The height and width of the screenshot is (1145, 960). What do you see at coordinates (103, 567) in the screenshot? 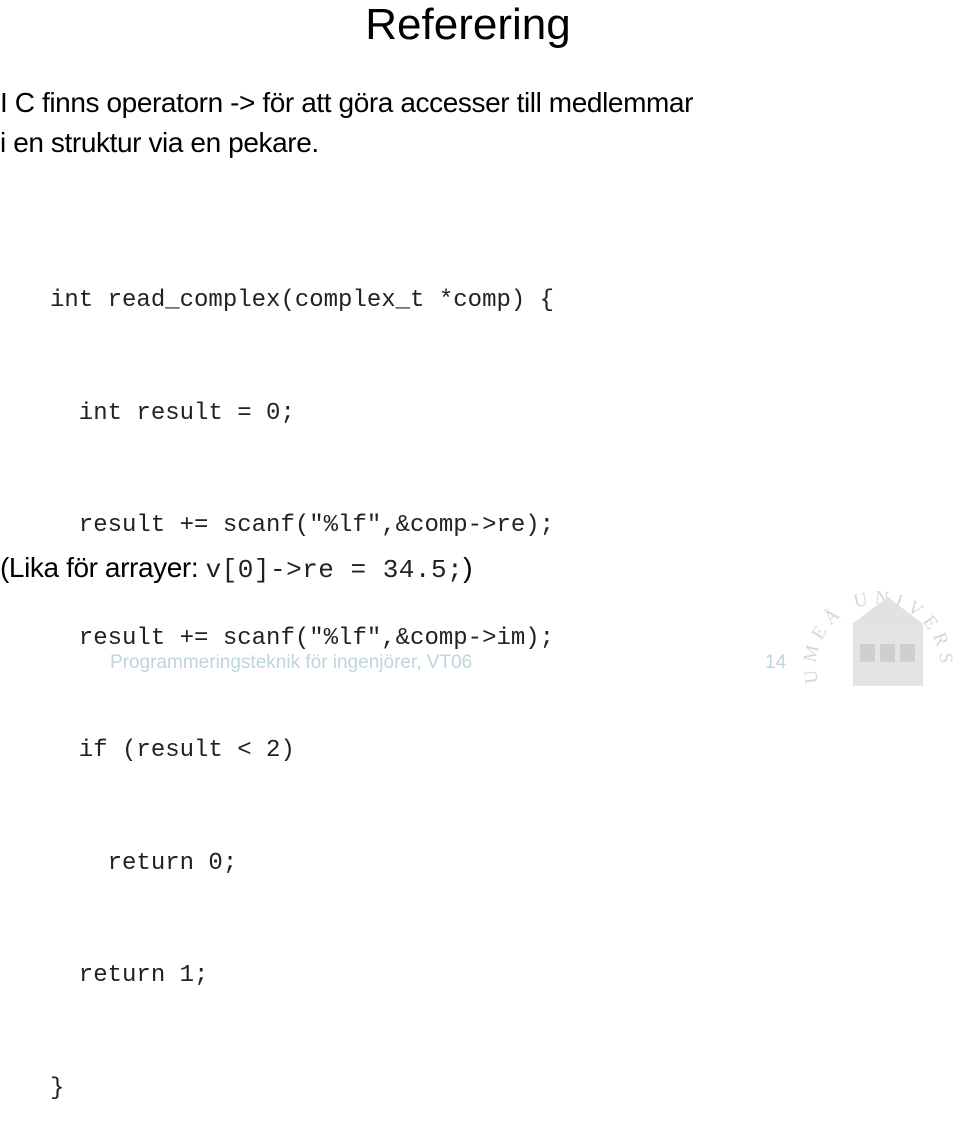
I see `note-prefix: (Lika för arrayer:` at bounding box center [103, 567].